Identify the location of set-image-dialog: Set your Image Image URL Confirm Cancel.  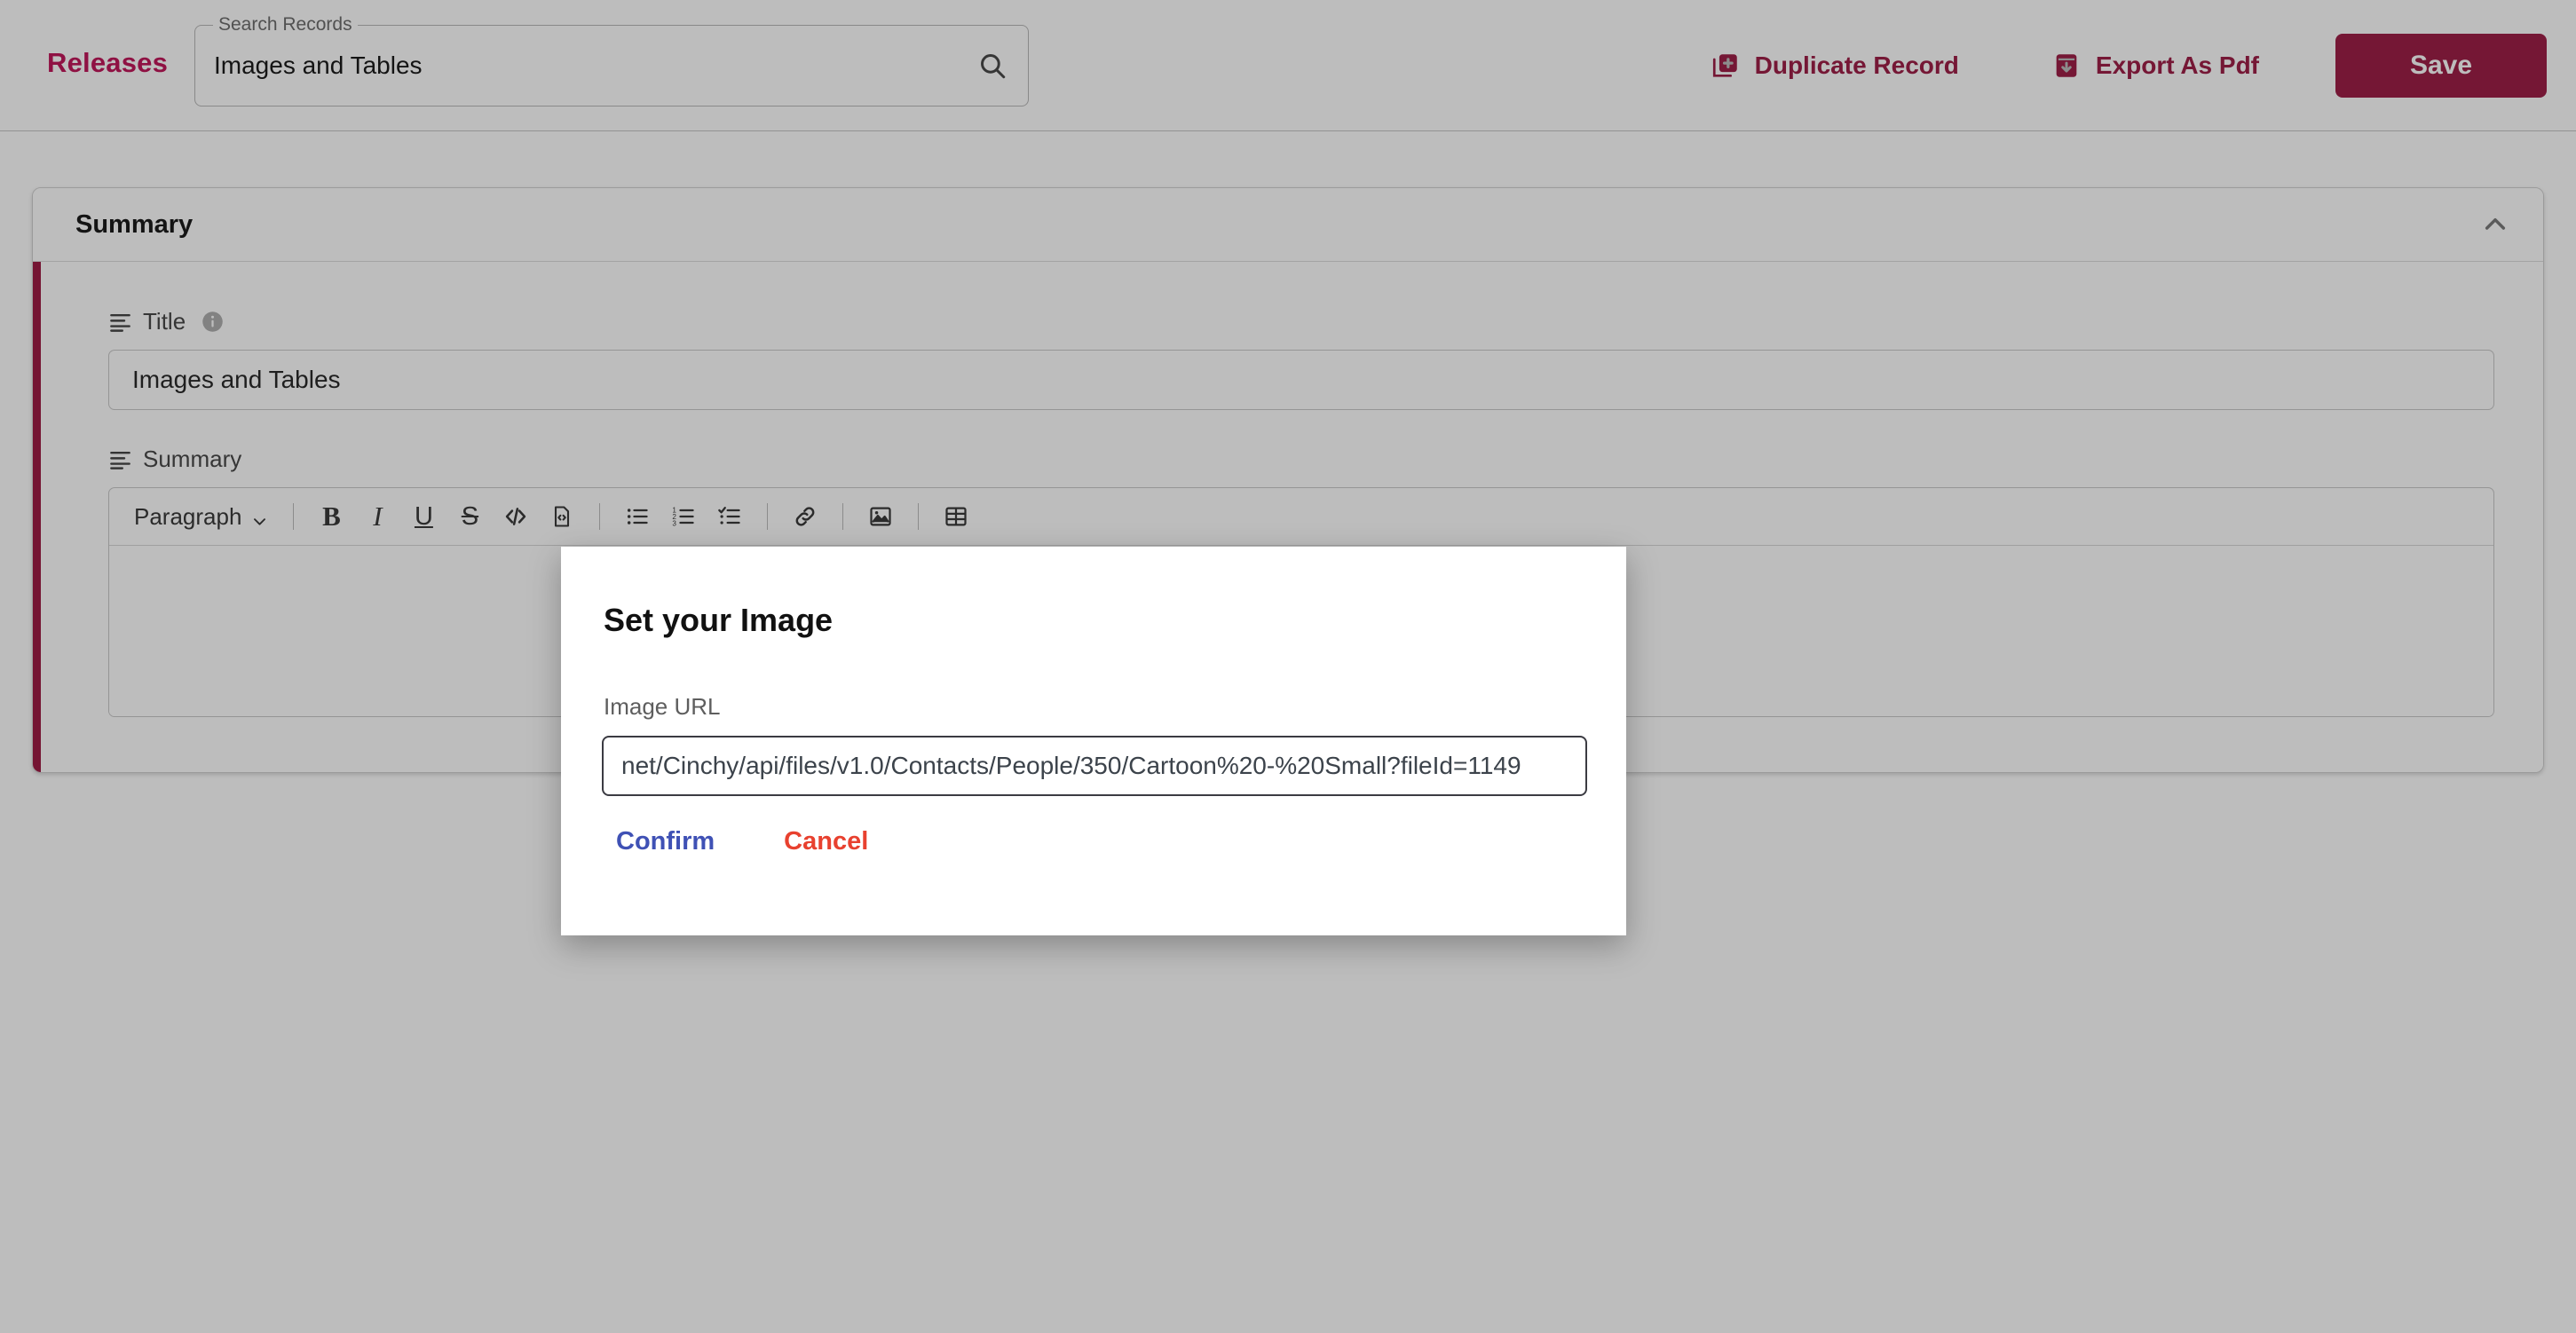
(1093, 741).